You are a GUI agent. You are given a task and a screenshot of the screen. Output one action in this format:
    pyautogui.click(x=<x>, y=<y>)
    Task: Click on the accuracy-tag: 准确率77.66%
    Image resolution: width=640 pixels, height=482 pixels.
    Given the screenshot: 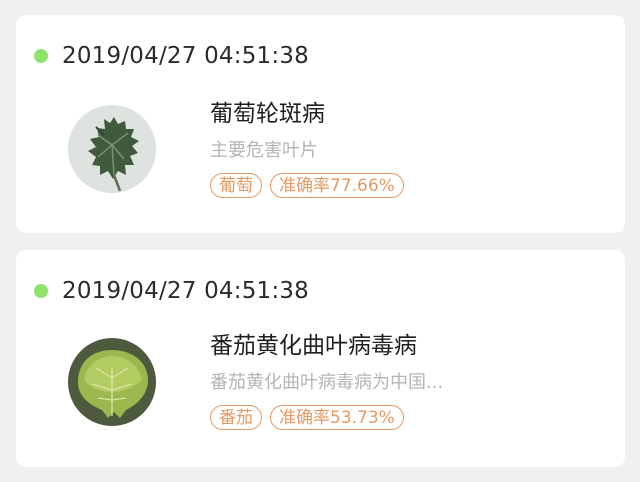 What is the action you would take?
    pyautogui.click(x=337, y=185)
    